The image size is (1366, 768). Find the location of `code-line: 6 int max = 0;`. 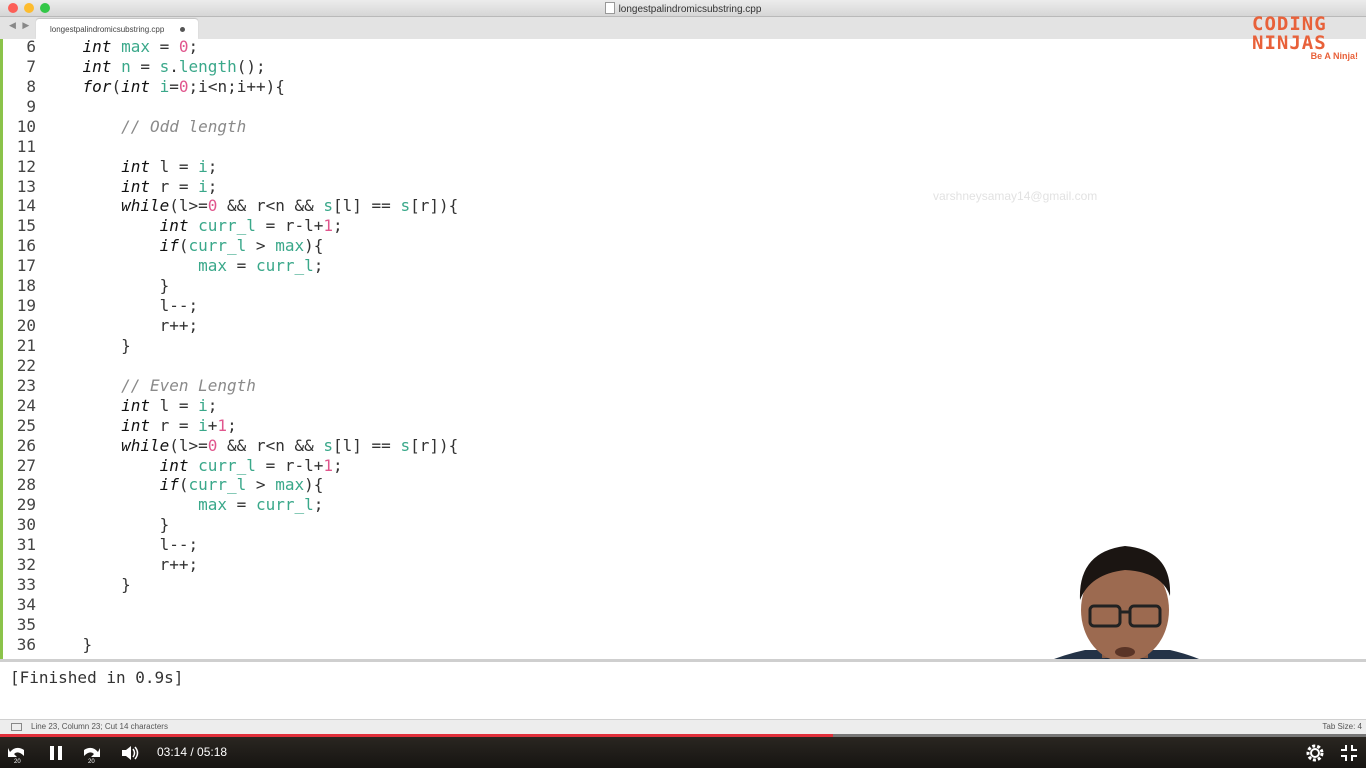

code-line: 6 int max = 0; is located at coordinates (683, 48).